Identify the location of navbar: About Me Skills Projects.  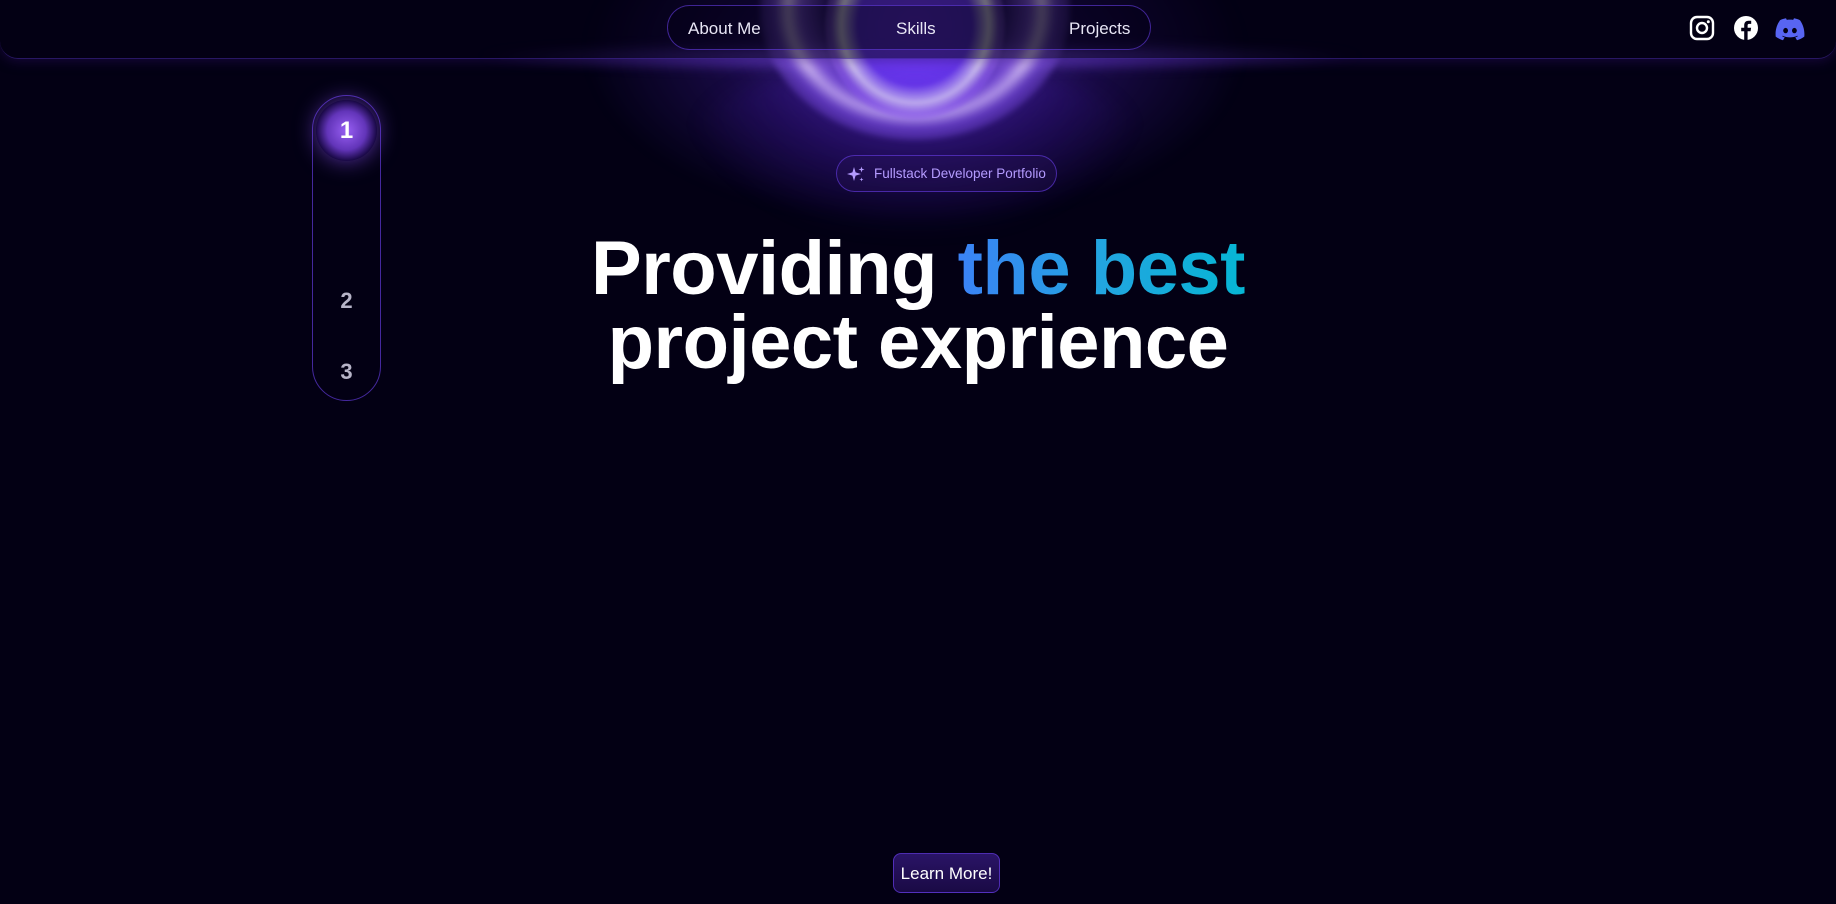
(918, 29).